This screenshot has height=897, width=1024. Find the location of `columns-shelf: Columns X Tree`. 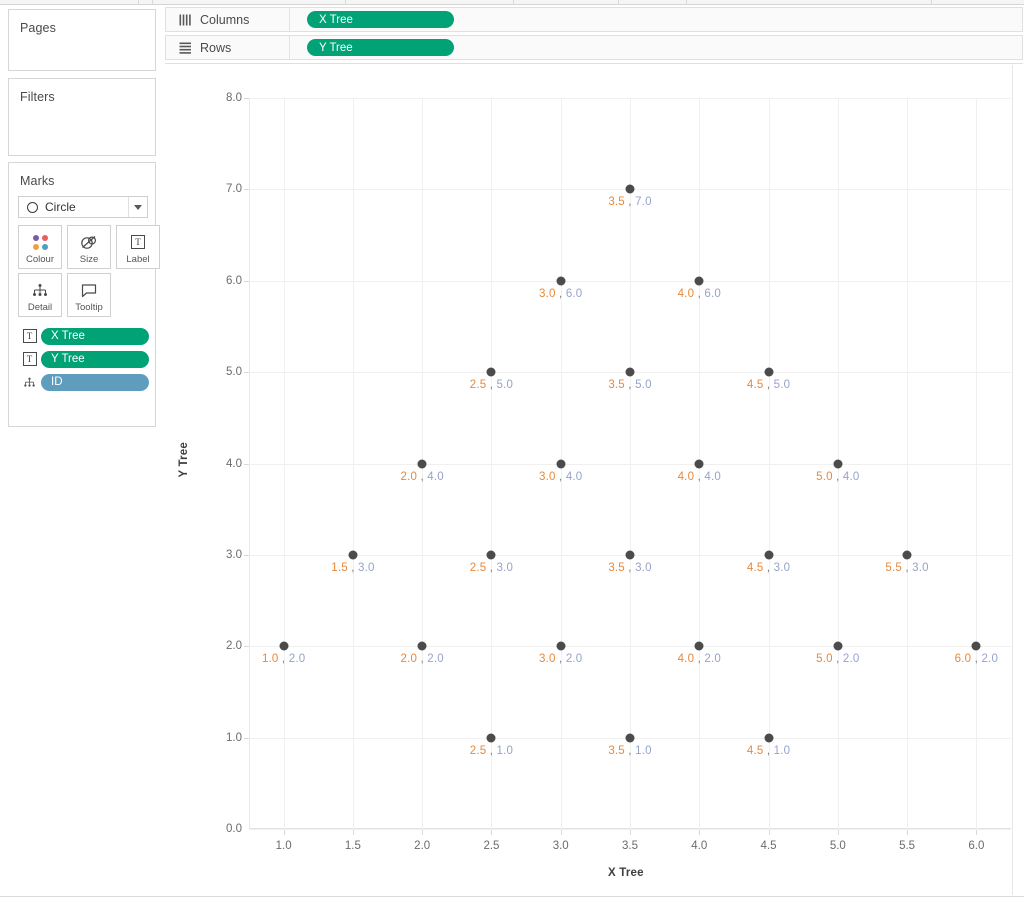

columns-shelf: Columns X Tree is located at coordinates (594, 19).